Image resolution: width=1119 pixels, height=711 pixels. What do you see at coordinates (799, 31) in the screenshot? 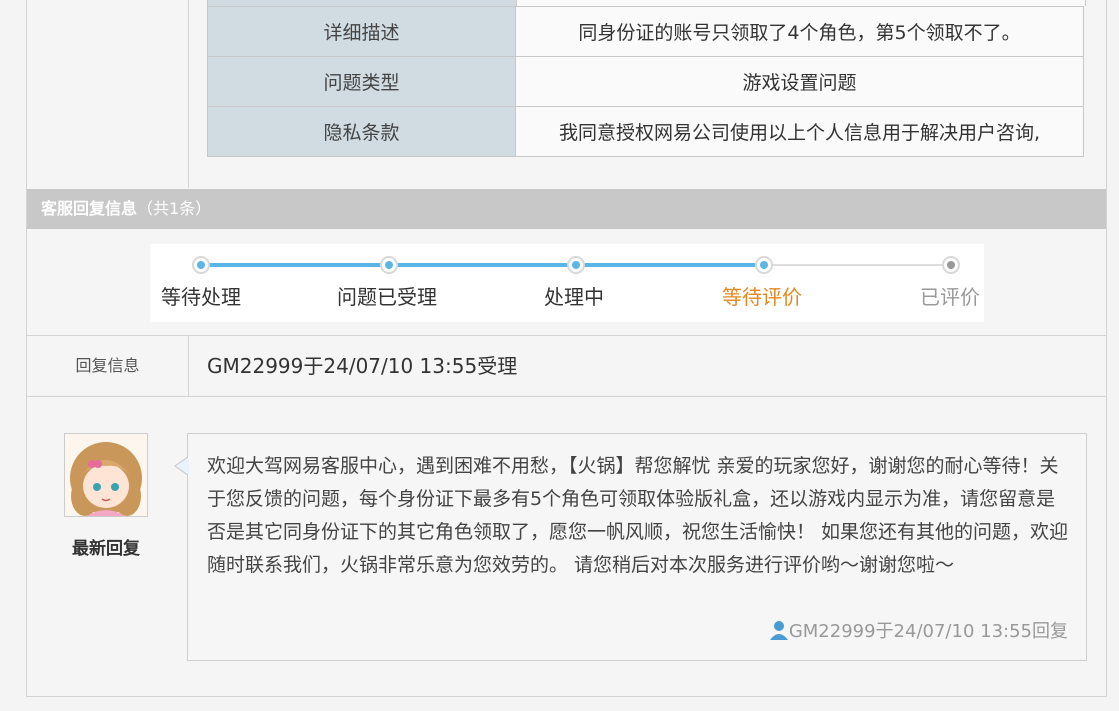
I see `row-value: 同身份证的账号只领取了4个角色，第5个领取不了。` at bounding box center [799, 31].